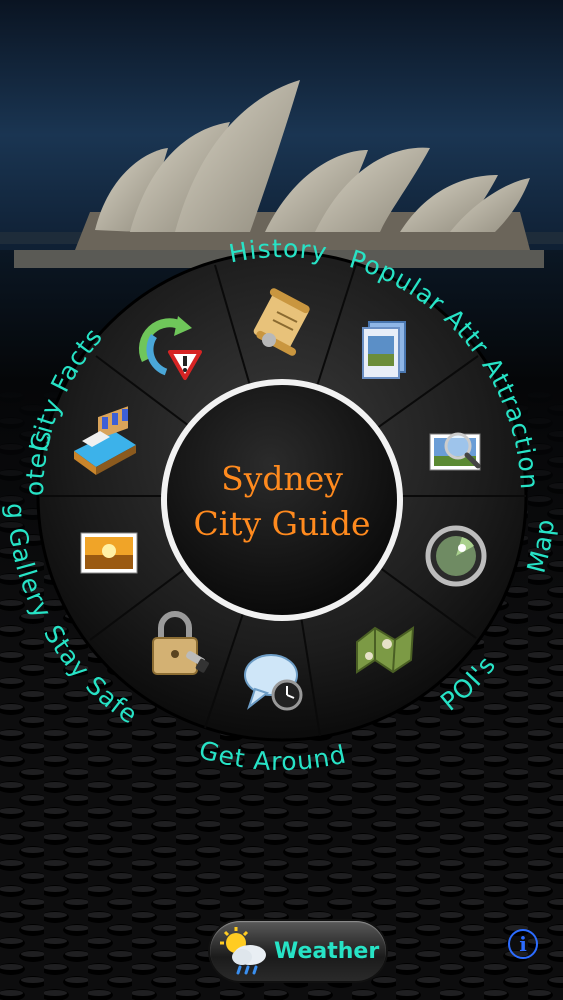  Describe the element at coordinates (243, 951) in the screenshot. I see `weather-sun-cloud-icon` at that location.